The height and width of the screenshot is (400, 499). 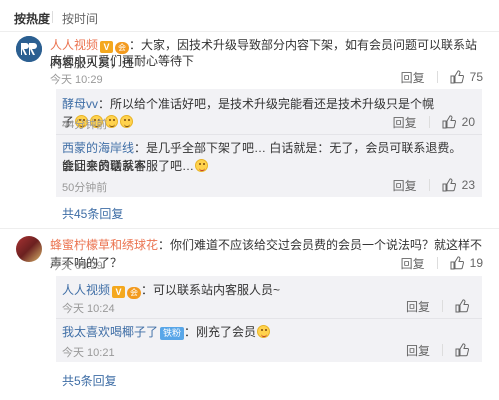 What do you see at coordinates (442, 77) in the screenshot?
I see `comment-actions: 回复 75` at bounding box center [442, 77].